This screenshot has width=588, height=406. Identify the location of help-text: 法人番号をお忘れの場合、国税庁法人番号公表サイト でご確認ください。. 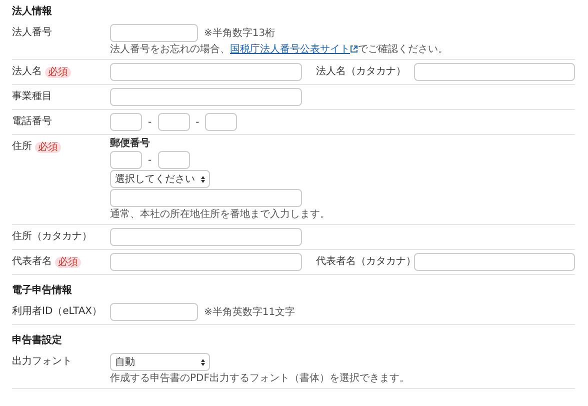
(279, 49).